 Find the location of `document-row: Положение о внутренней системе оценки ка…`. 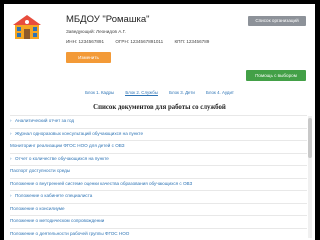

document-row: Положение о внутренней системе оценки ка… is located at coordinates (158, 184).